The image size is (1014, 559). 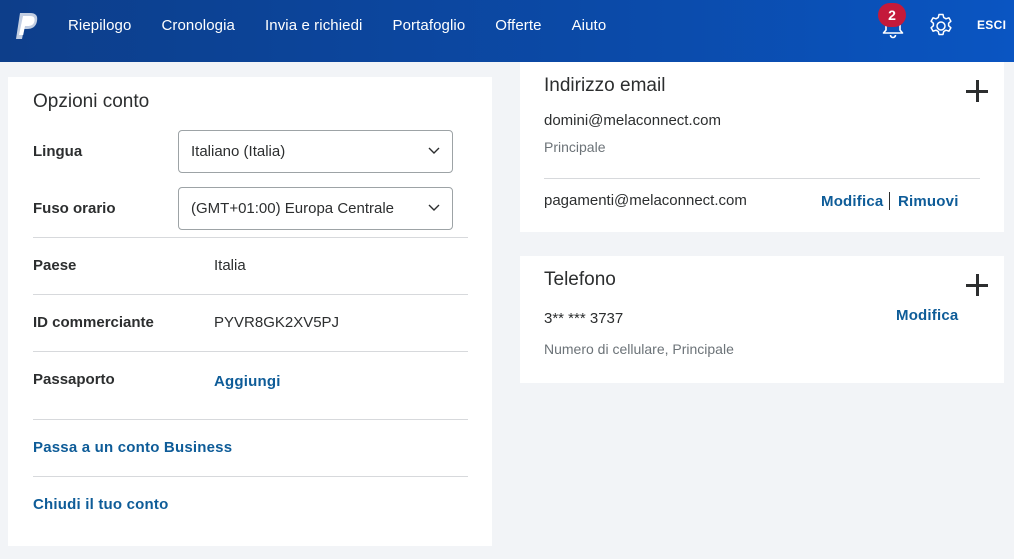 I want to click on nav-portafoglio: Portafoglio, so click(x=428, y=25).